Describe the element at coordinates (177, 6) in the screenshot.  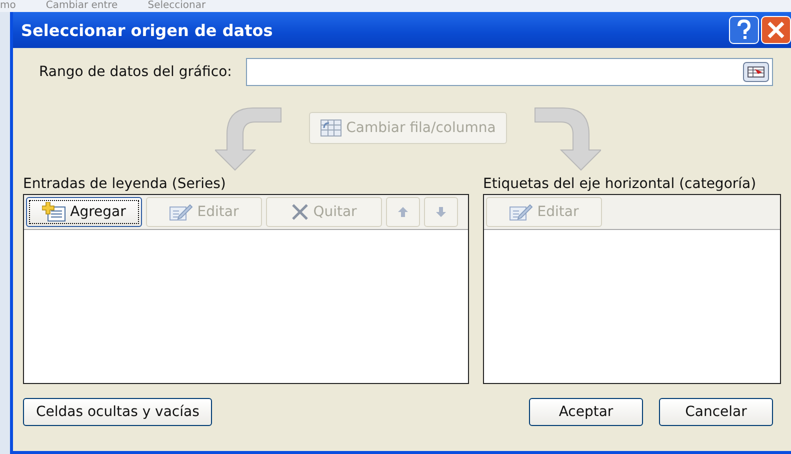
I see `background-text: Seleccionar` at that location.